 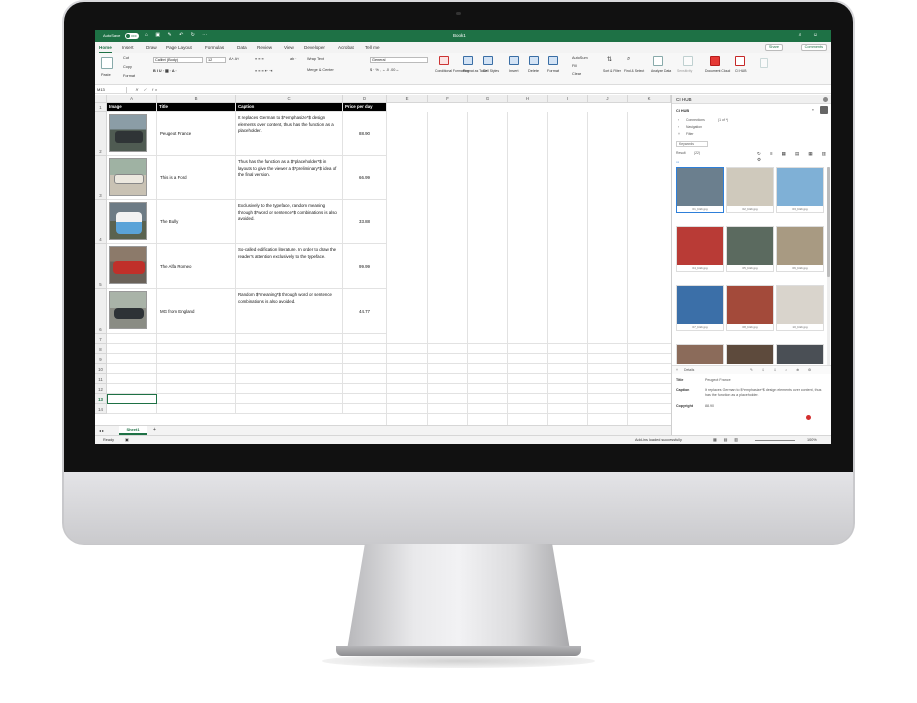 What do you see at coordinates (695, 120) in the screenshot?
I see `connections-label: Connections` at bounding box center [695, 120].